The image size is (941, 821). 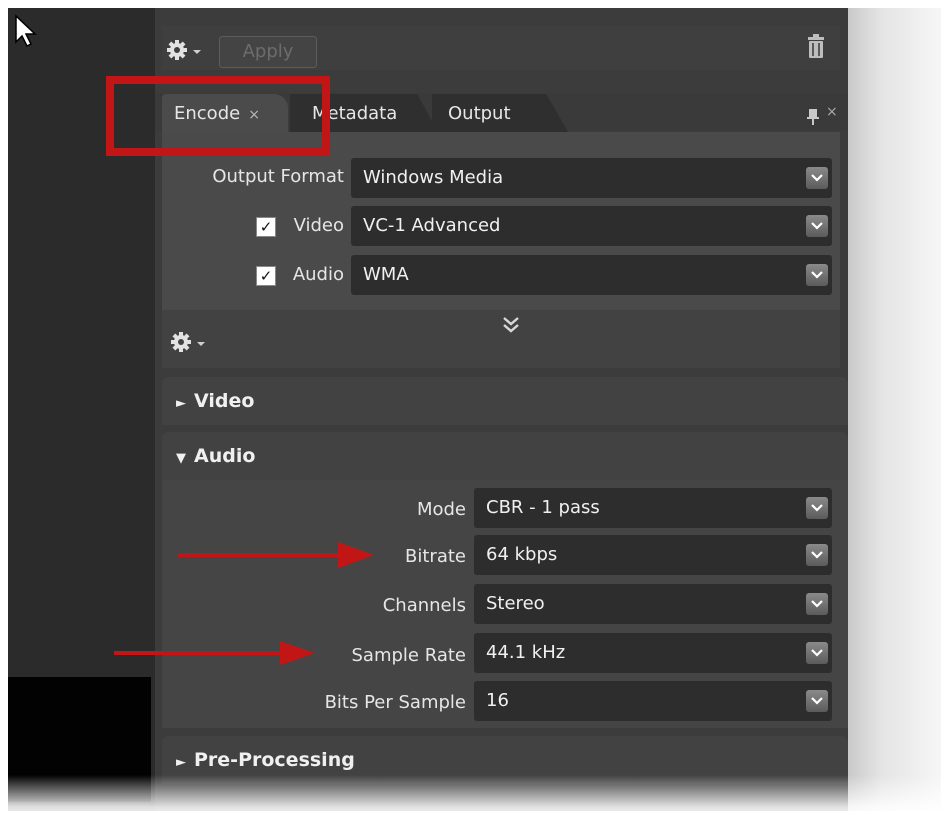 What do you see at coordinates (441, 509) in the screenshot?
I see `mode-label: Mode` at bounding box center [441, 509].